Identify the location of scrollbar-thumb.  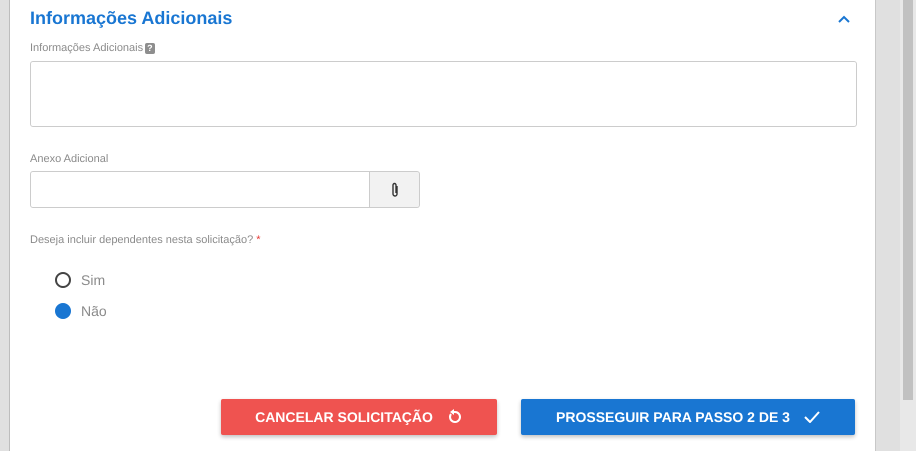
(908, 200).